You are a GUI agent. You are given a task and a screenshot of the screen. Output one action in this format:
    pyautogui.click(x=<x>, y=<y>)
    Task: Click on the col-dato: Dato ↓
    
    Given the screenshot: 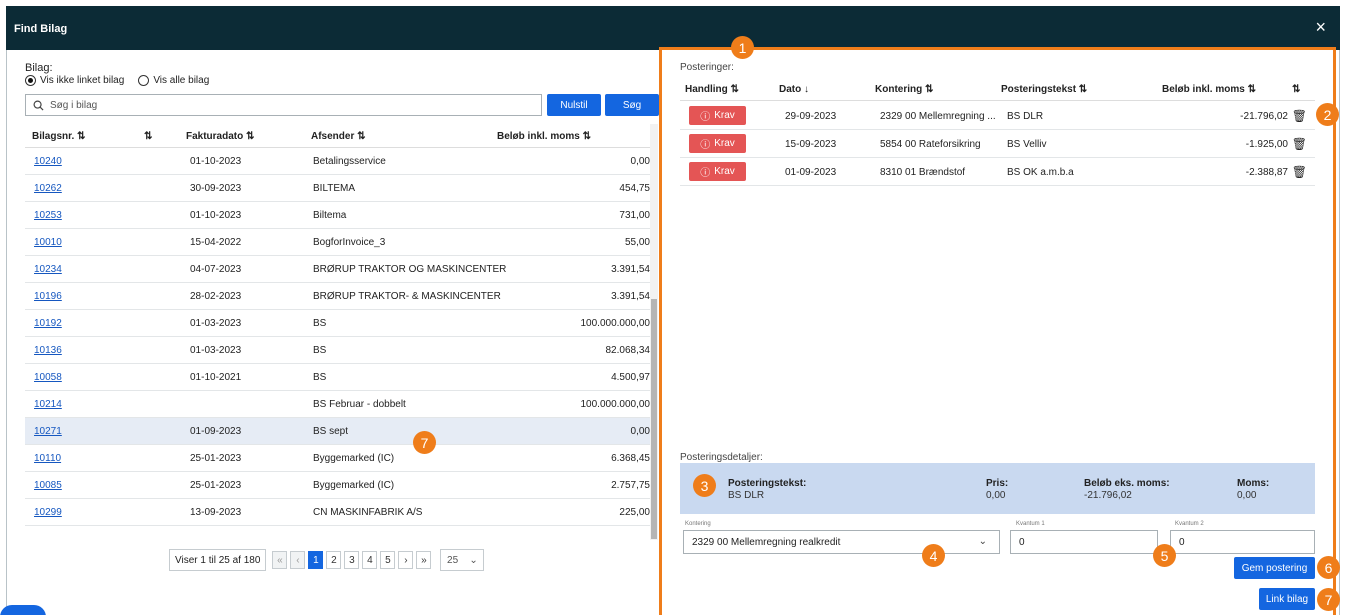 What is the action you would take?
    pyautogui.click(x=794, y=89)
    